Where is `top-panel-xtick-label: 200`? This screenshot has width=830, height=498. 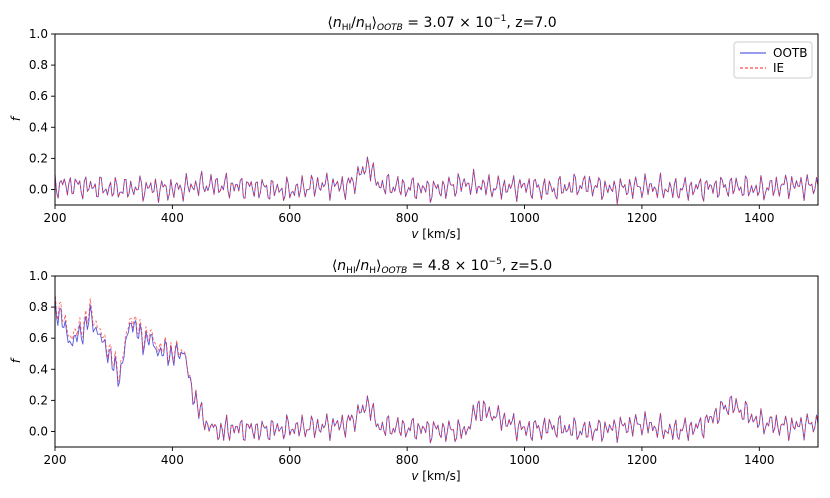
top-panel-xtick-label: 200 is located at coordinates (55, 218).